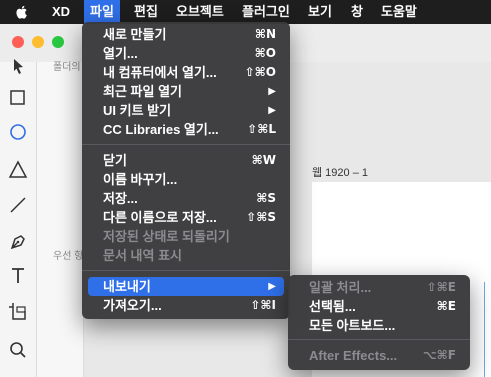 The width and height of the screenshot is (491, 377). Describe the element at coordinates (186, 160) in the screenshot. I see `file-menu-item-7: 닫기 ⌘W` at that location.